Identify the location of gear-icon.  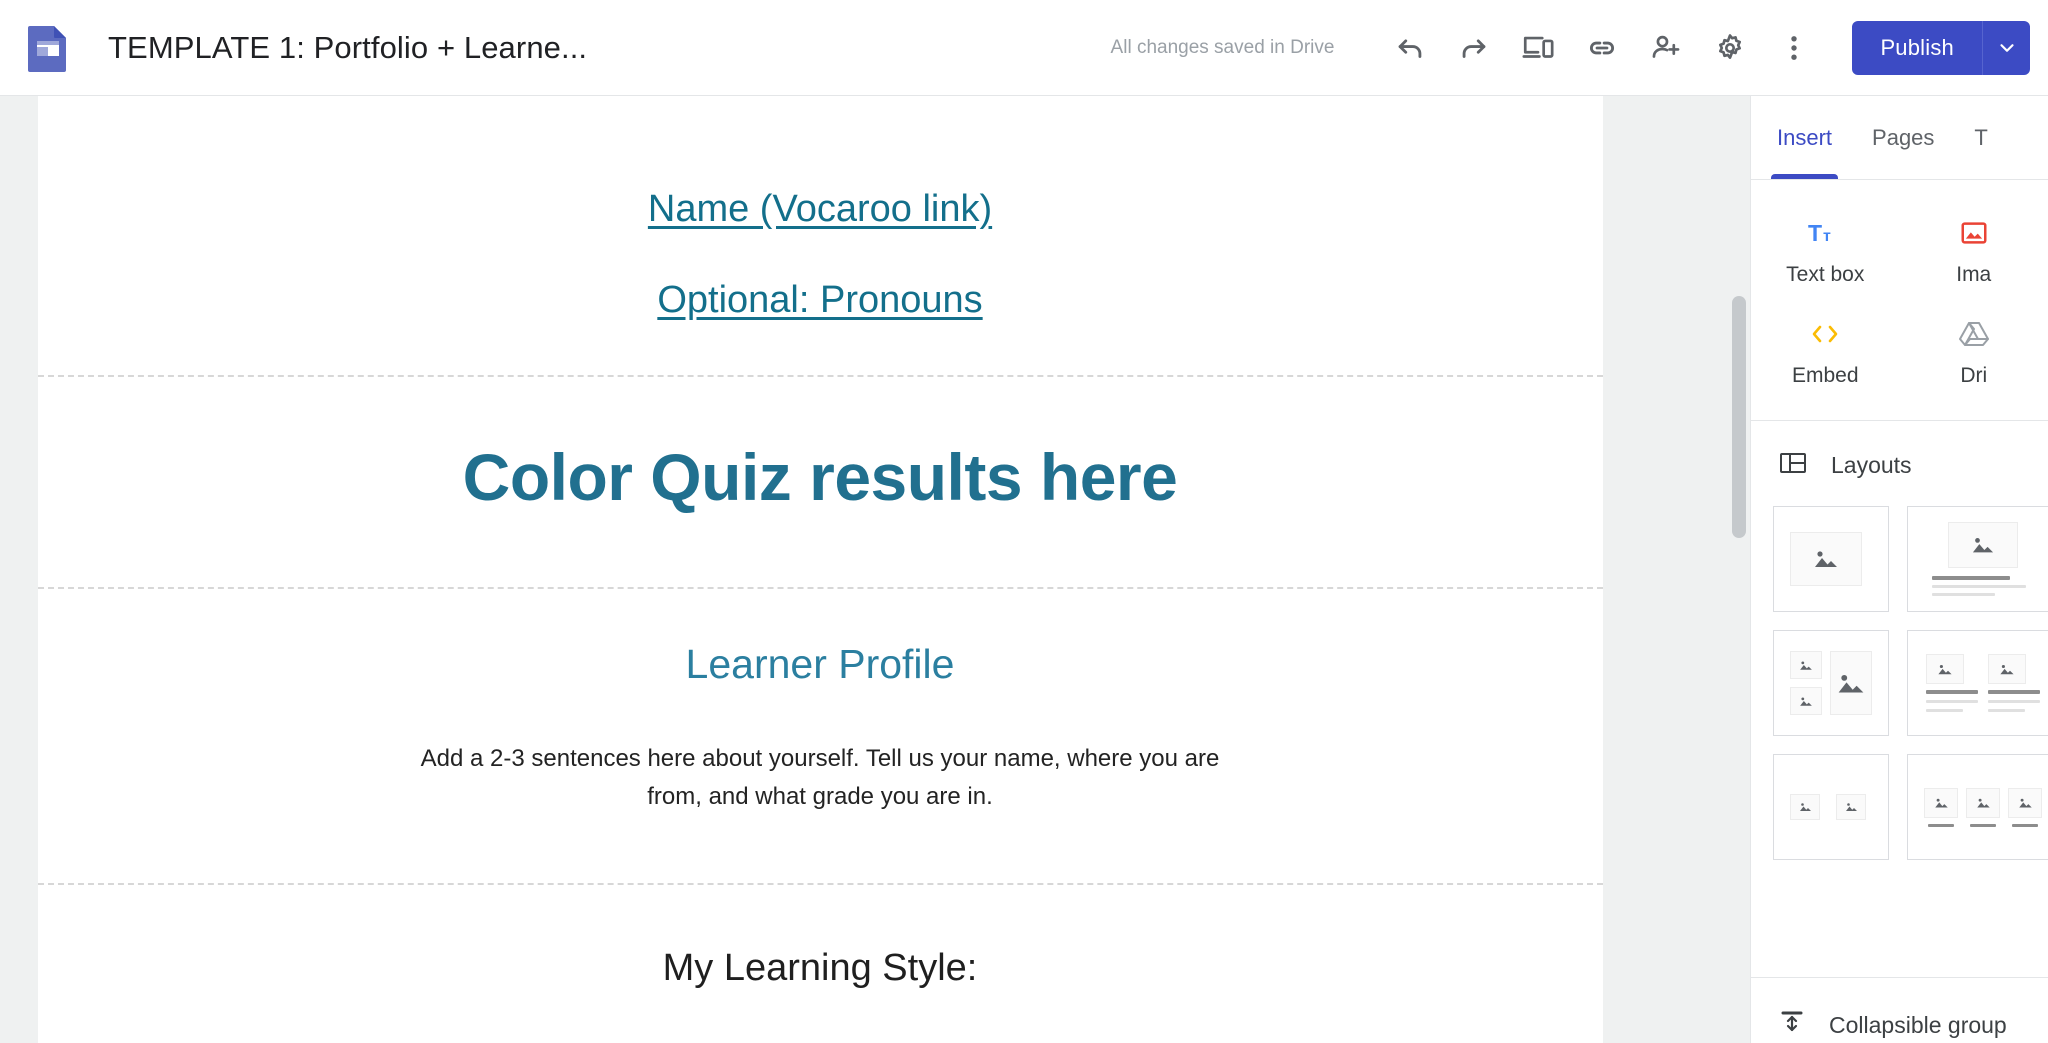
(1730, 48).